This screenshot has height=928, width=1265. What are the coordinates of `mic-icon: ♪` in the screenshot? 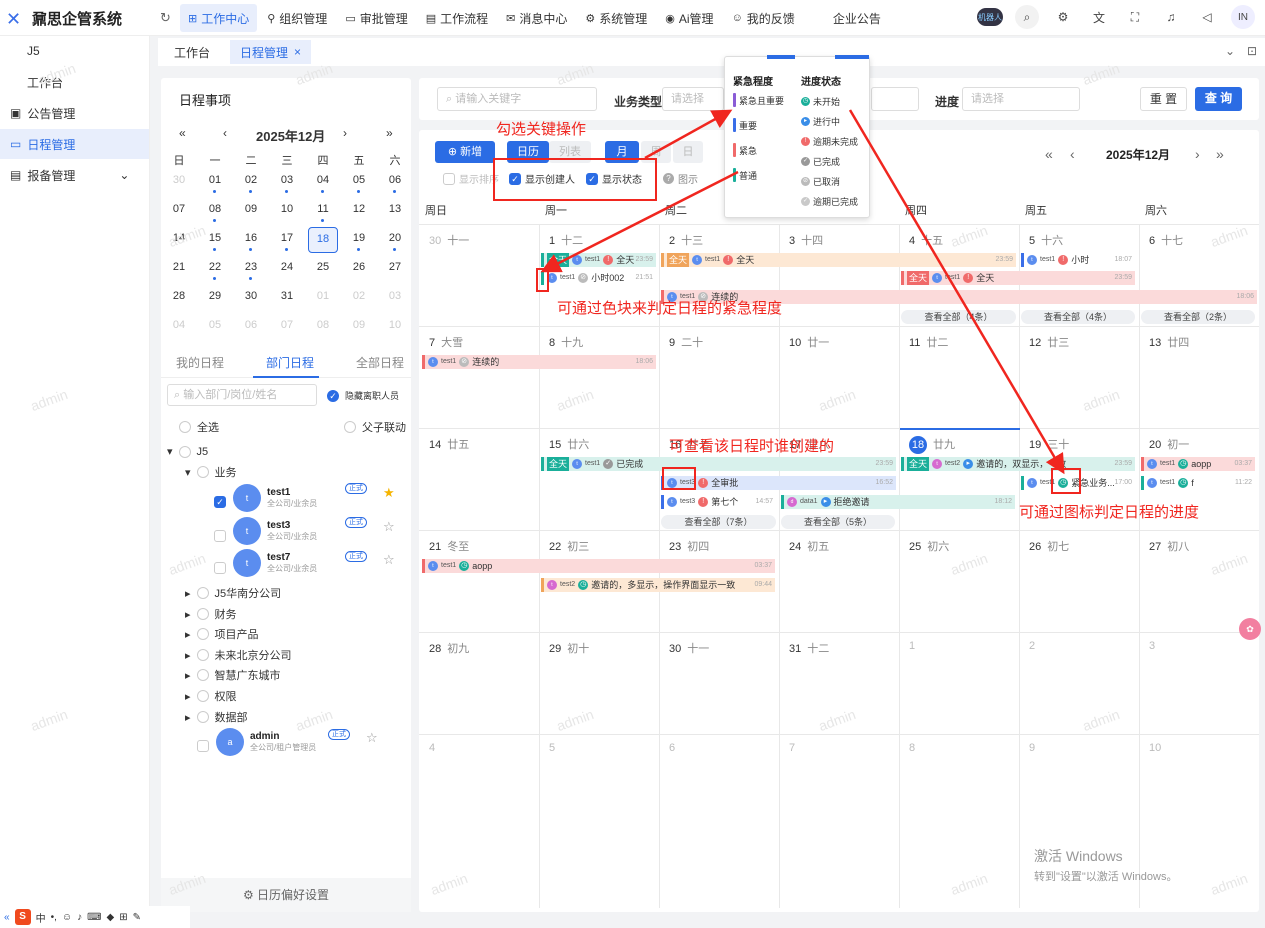 It's located at (79, 917).